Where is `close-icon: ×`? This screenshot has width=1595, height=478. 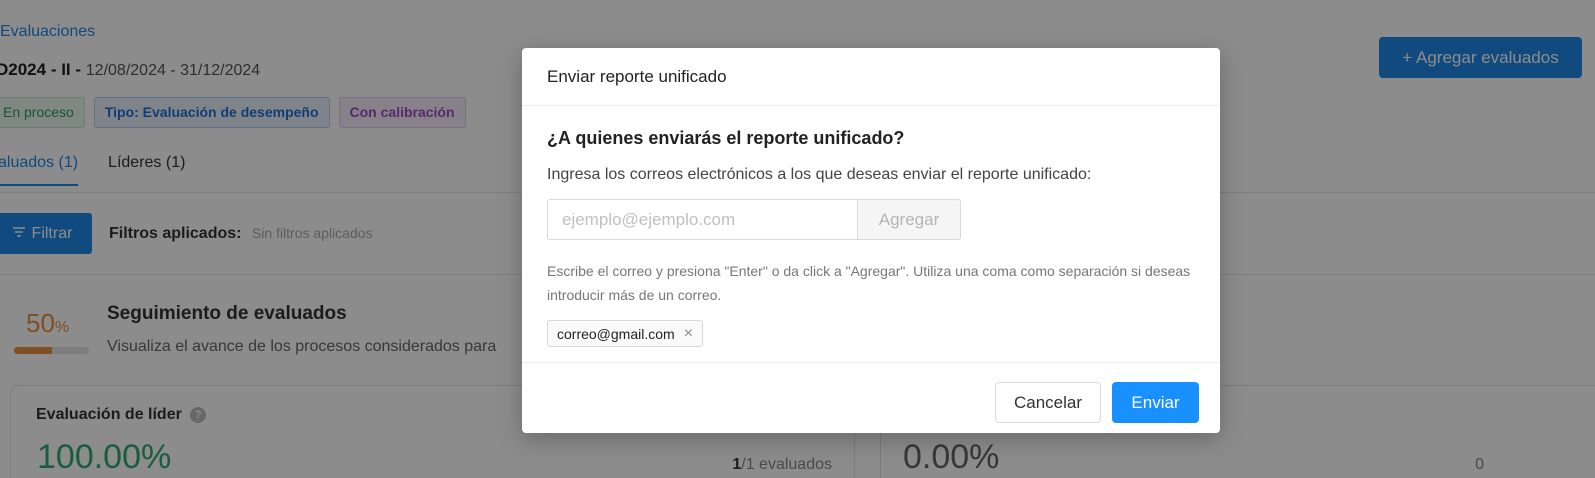 close-icon: × is located at coordinates (688, 334).